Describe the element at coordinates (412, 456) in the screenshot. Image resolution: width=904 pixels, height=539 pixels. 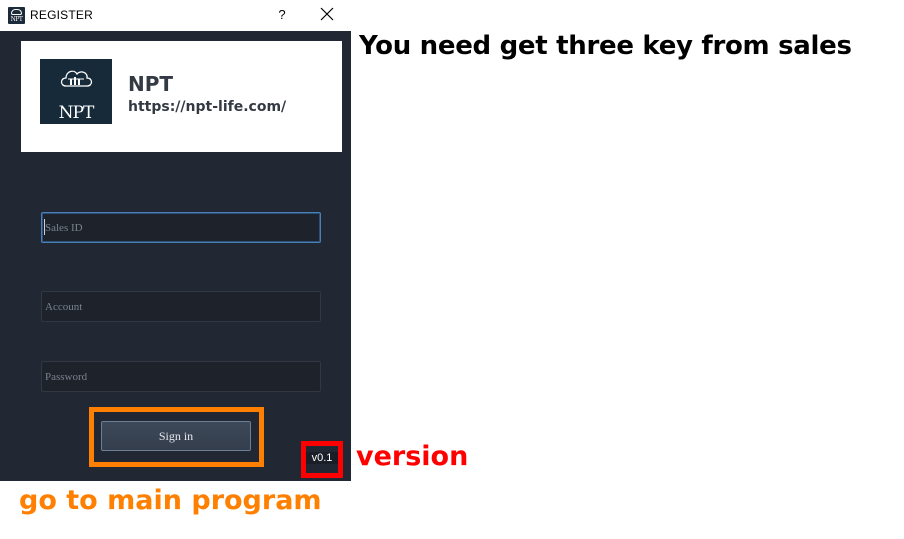
I see `annotation-version: version` at that location.